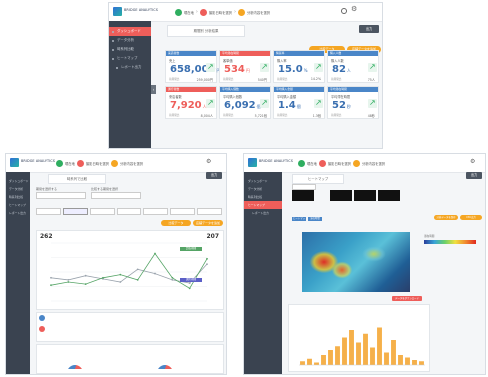  What do you see at coordinates (42, 318) in the screenshot?
I see `summary-icon` at bounding box center [42, 318].